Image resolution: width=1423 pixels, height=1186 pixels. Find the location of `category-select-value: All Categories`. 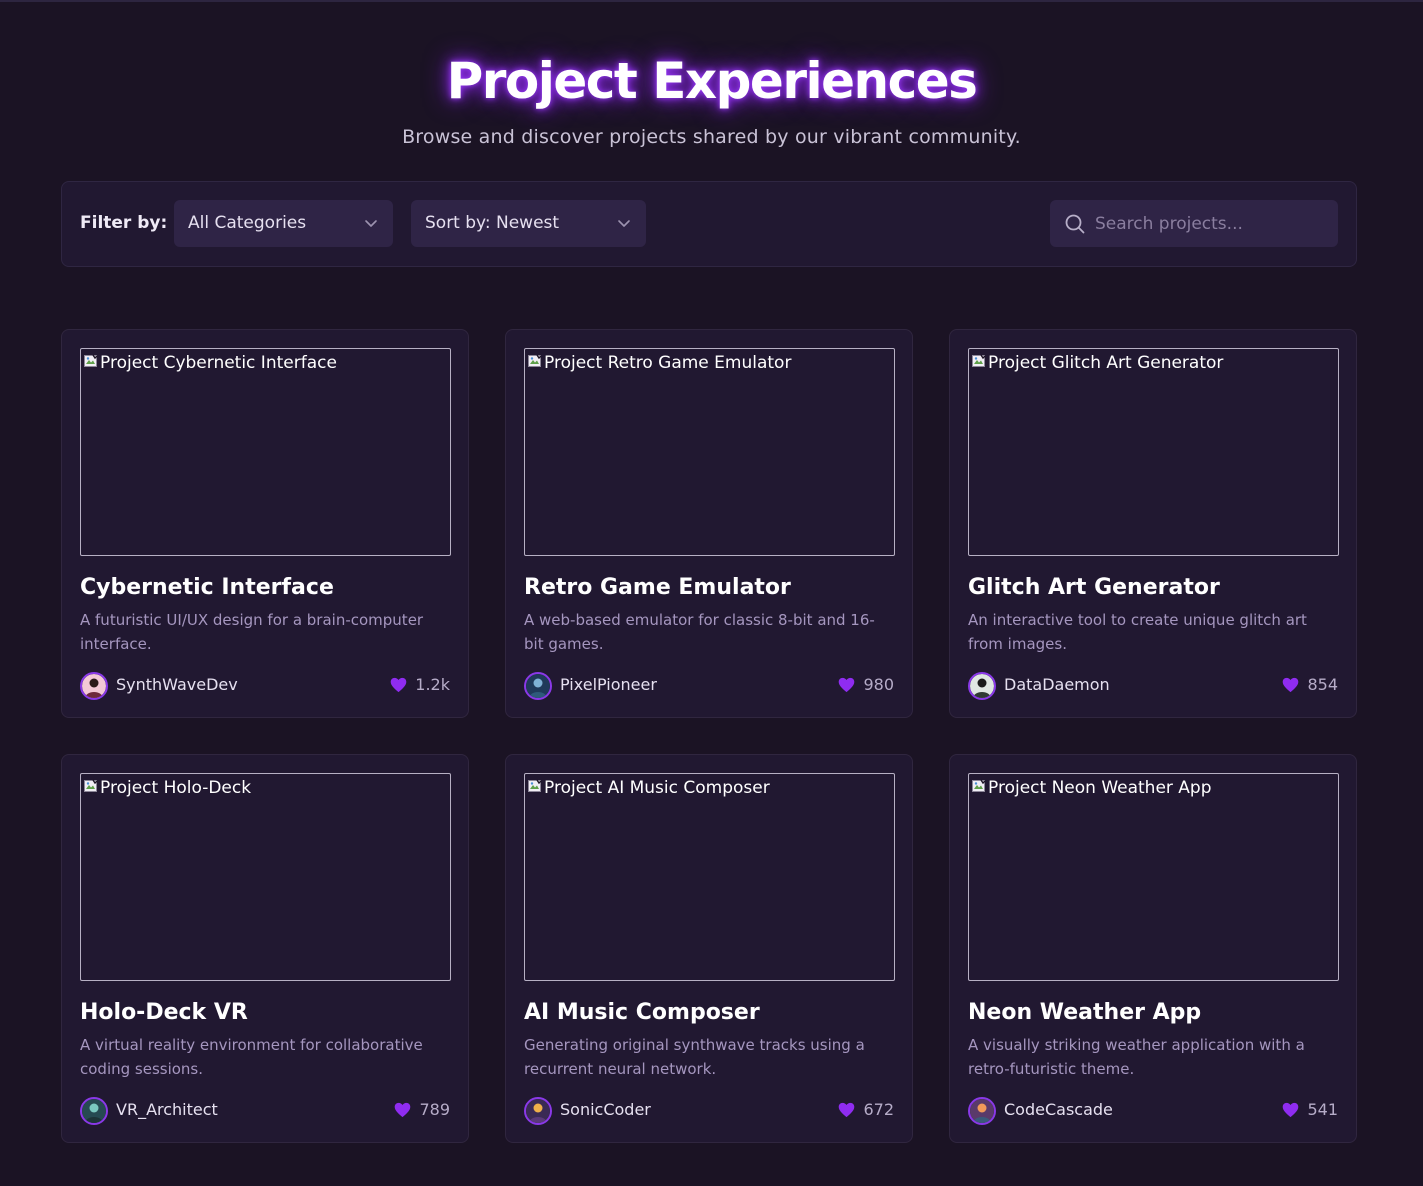

category-select-value: All Categories is located at coordinates (247, 223).